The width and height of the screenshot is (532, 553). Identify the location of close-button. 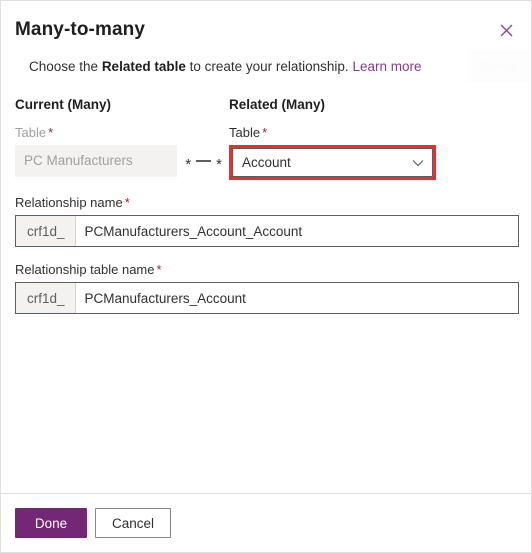
(506, 30).